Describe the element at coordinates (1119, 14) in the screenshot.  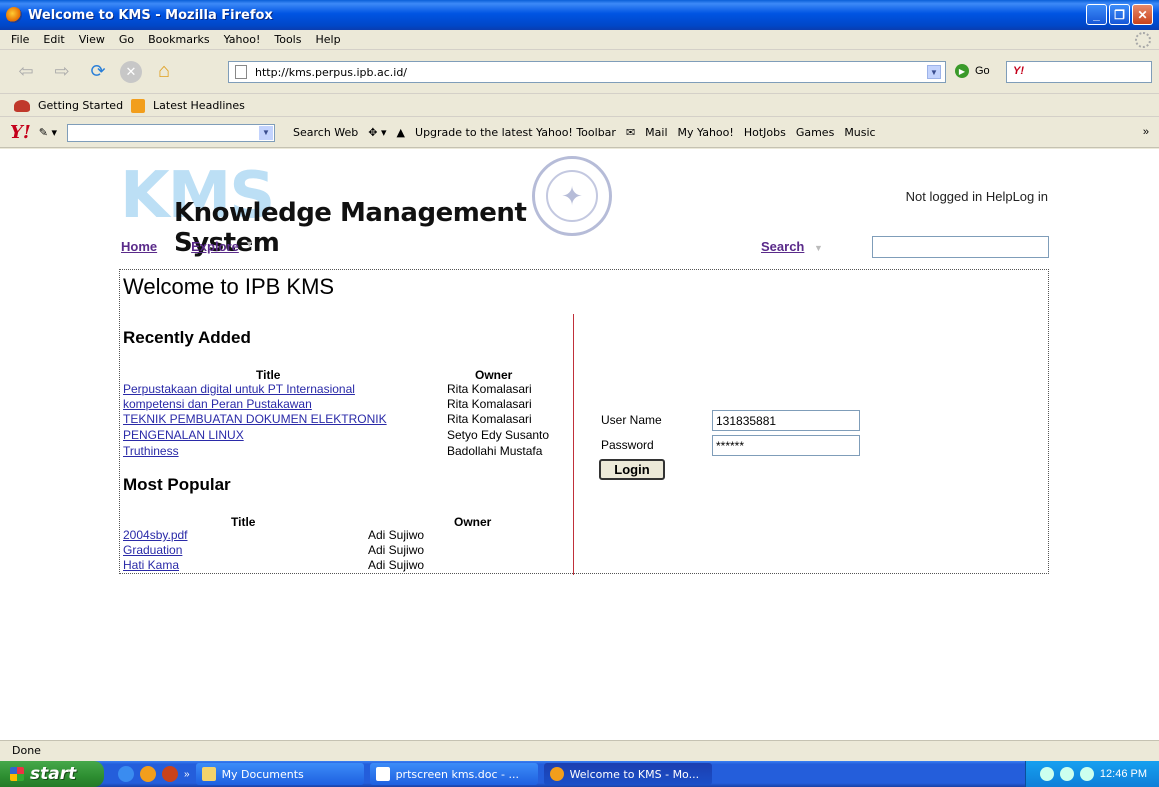
I see `maximize-button: ❐` at that location.